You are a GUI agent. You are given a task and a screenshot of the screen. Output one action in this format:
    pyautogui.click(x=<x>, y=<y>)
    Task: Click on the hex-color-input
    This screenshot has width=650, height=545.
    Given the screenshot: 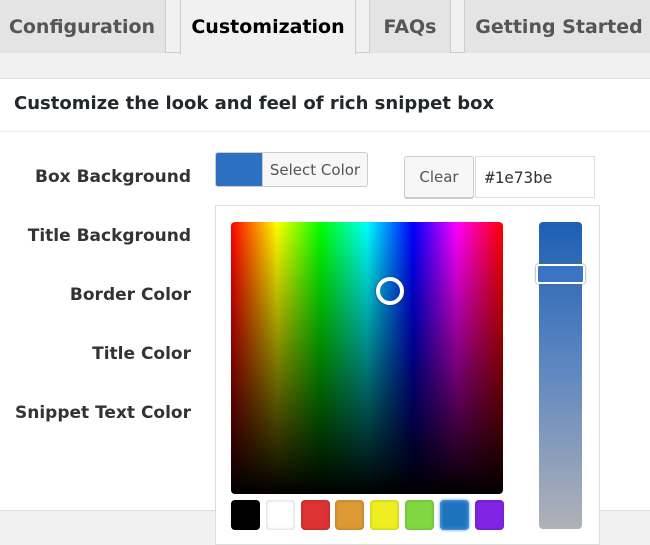 What is the action you would take?
    pyautogui.click(x=535, y=177)
    